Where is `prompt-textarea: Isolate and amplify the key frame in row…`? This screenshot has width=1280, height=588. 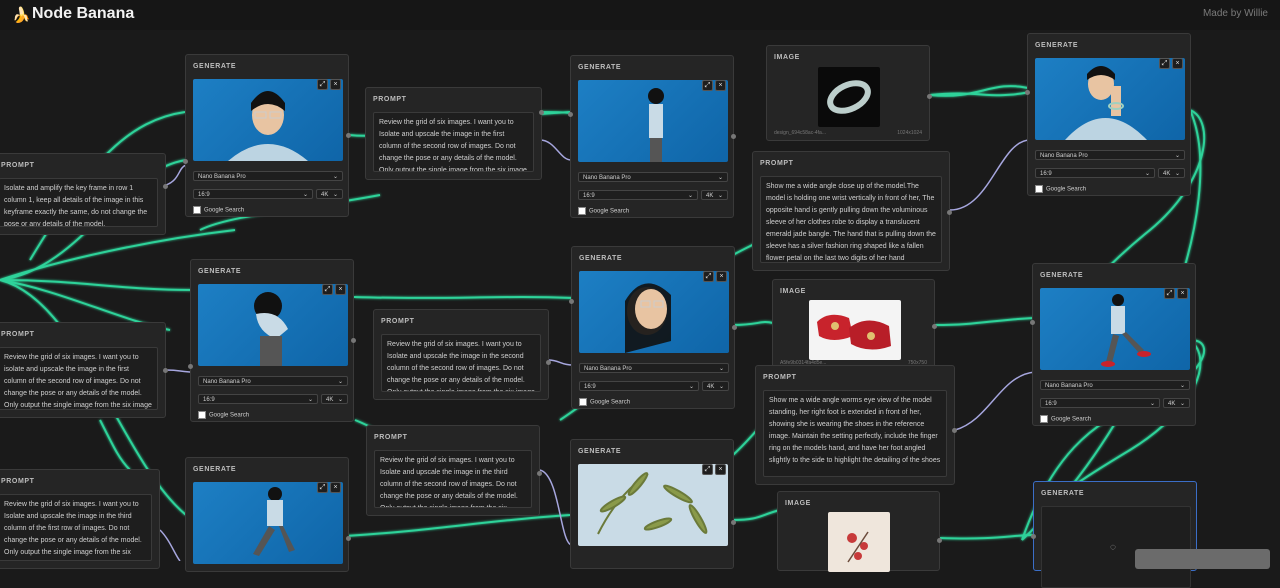 prompt-textarea: Isolate and amplify the key frame in row… is located at coordinates (79, 202).